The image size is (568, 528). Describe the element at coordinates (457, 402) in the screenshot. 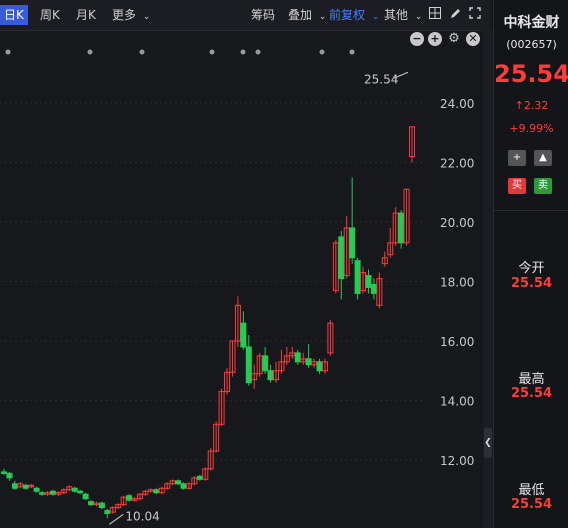

I see `y-tick-label: 14.00` at that location.